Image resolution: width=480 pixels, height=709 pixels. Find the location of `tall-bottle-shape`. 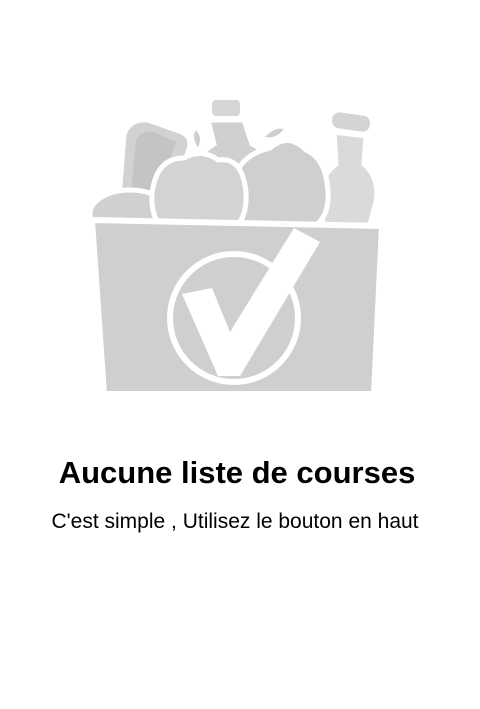

tall-bottle-shape is located at coordinates (348, 171).